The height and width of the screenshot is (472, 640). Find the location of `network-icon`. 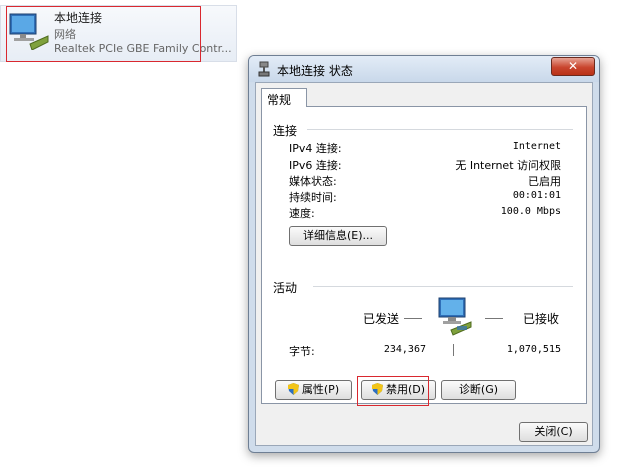

network-icon is located at coordinates (264, 69).